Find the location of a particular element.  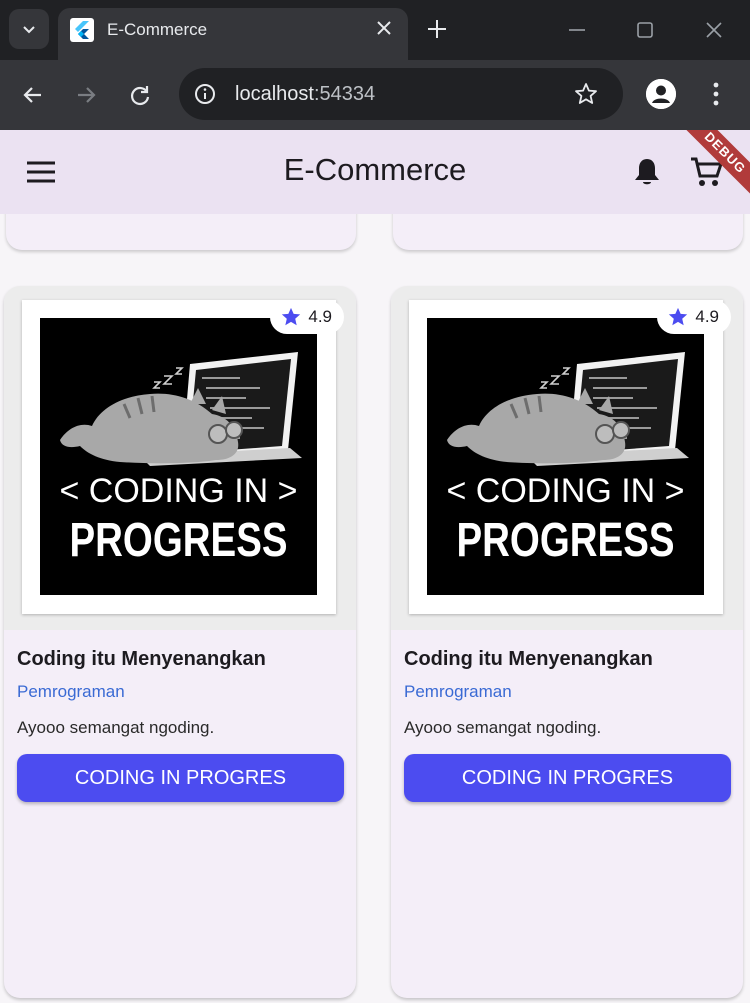

plus-icon is located at coordinates (437, 29).